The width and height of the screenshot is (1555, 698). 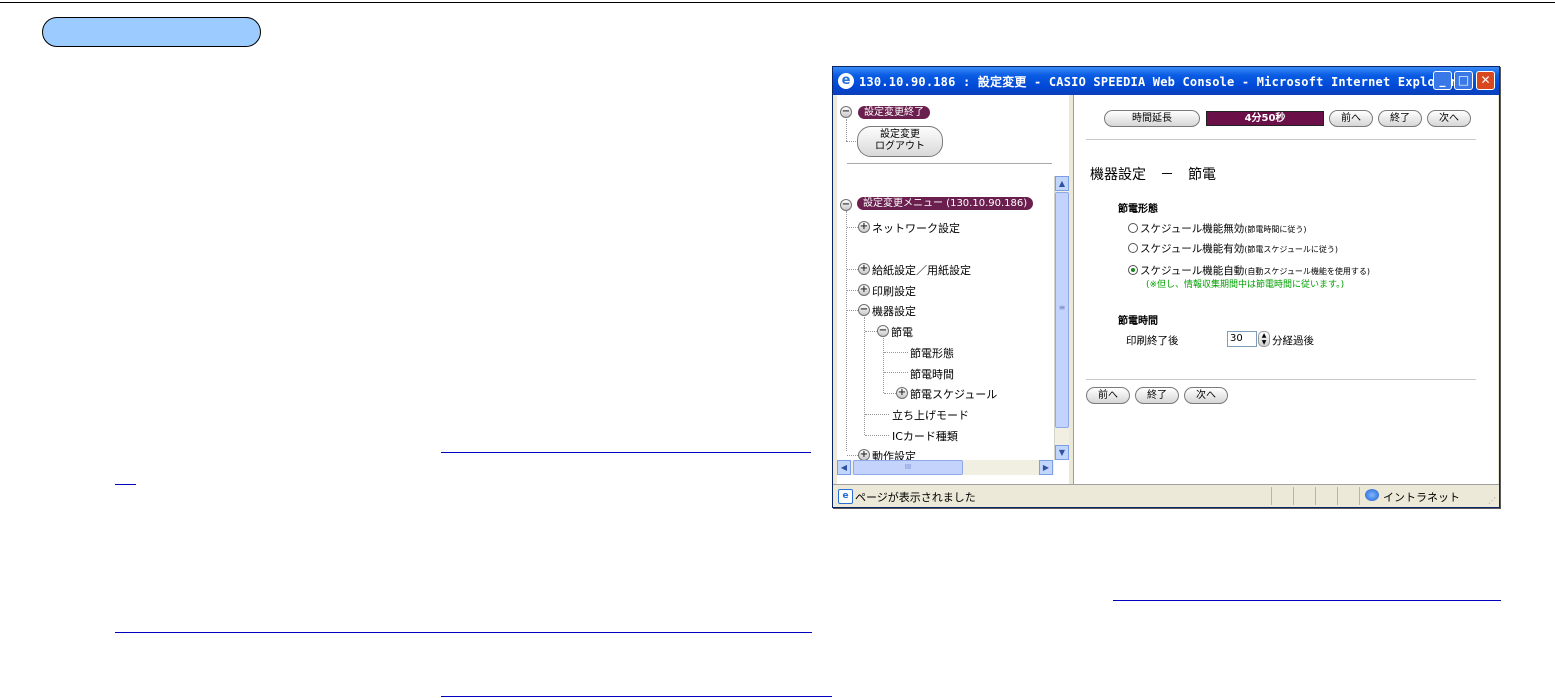 I want to click on horizontal-scrollbar: ◀ III ▶, so click(x=945, y=467).